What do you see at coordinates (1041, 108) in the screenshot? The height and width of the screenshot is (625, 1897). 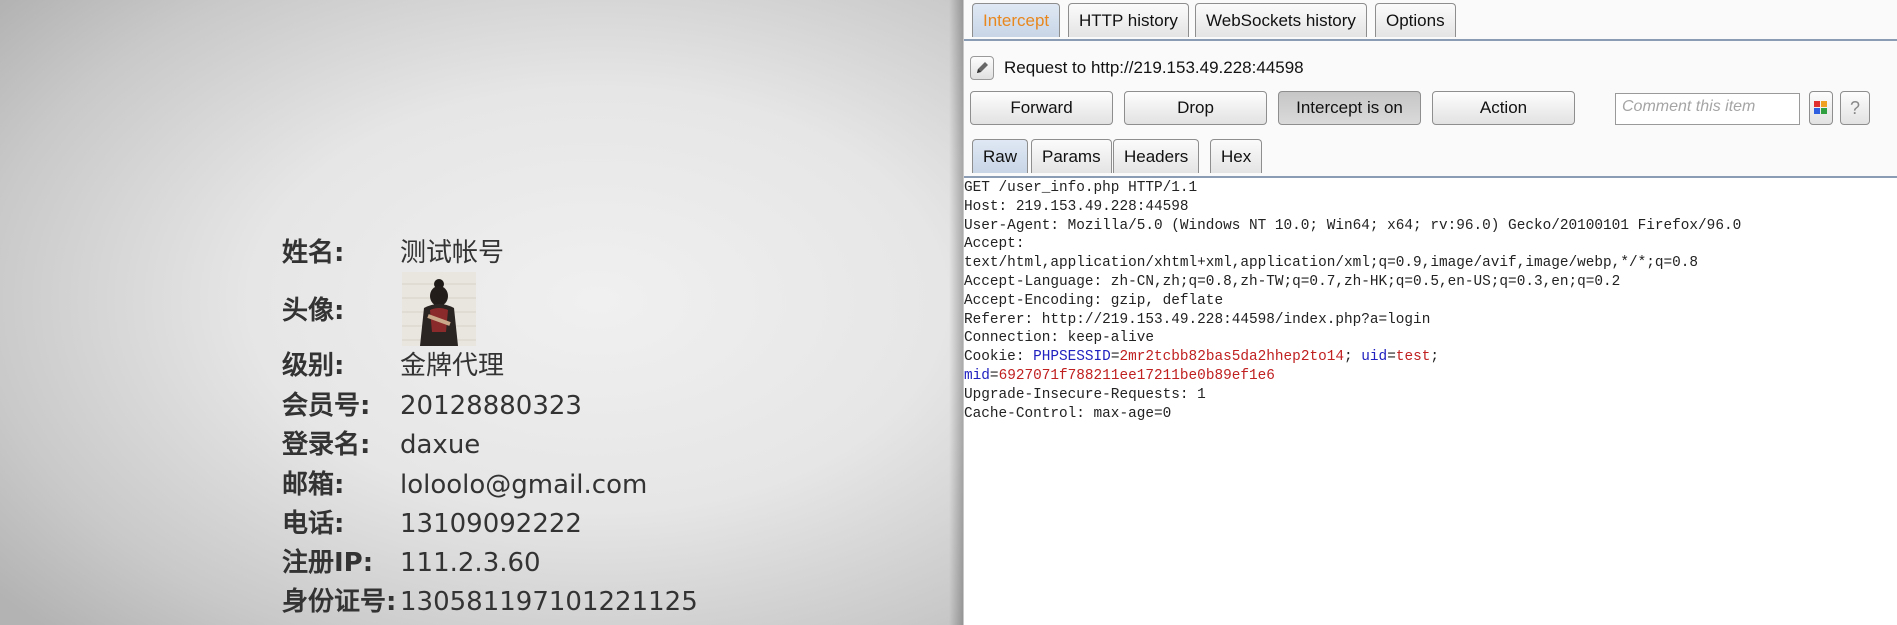 I see `forward-button: Forward` at bounding box center [1041, 108].